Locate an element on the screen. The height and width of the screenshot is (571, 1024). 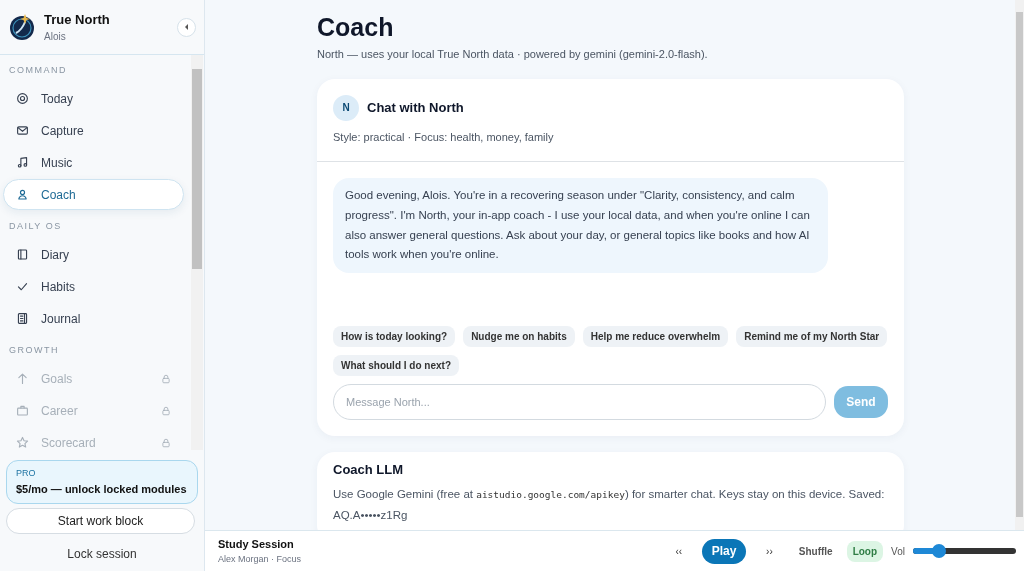
suggestion-chip: Remind me of my North Star is located at coordinates (812, 336).